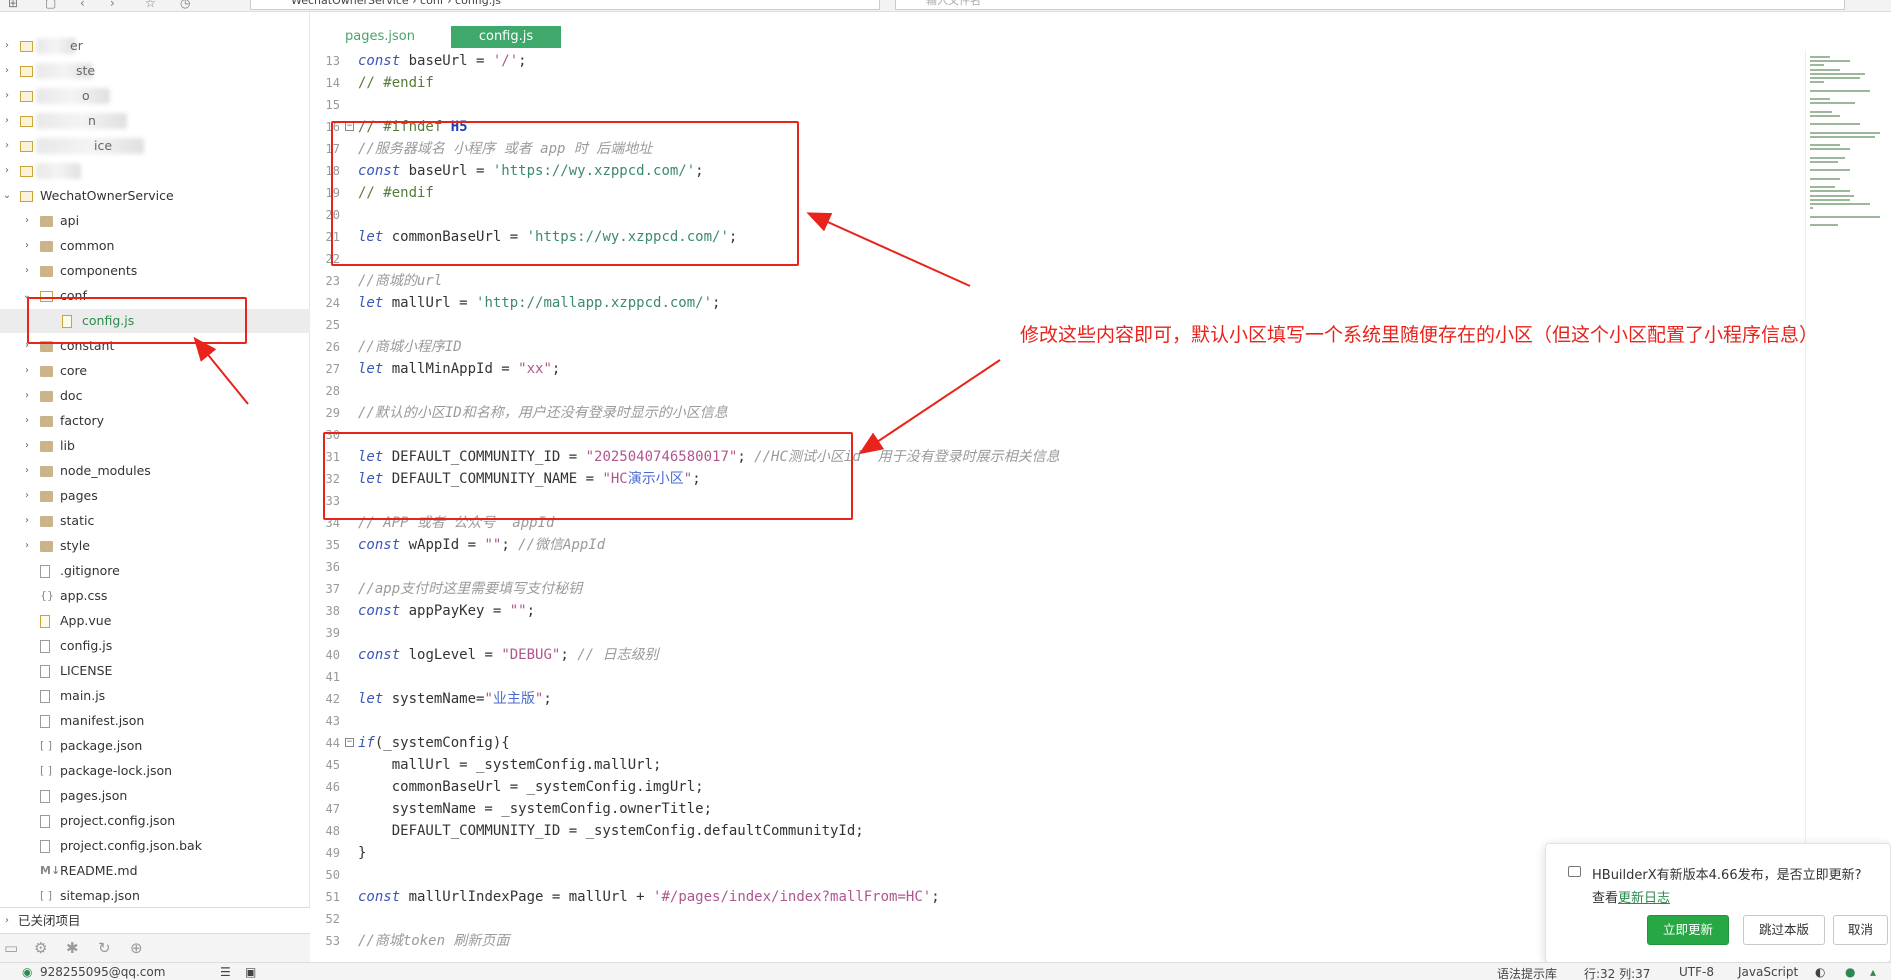 The image size is (1891, 980). What do you see at coordinates (155, 696) in the screenshot?
I see `file-item: main.js` at bounding box center [155, 696].